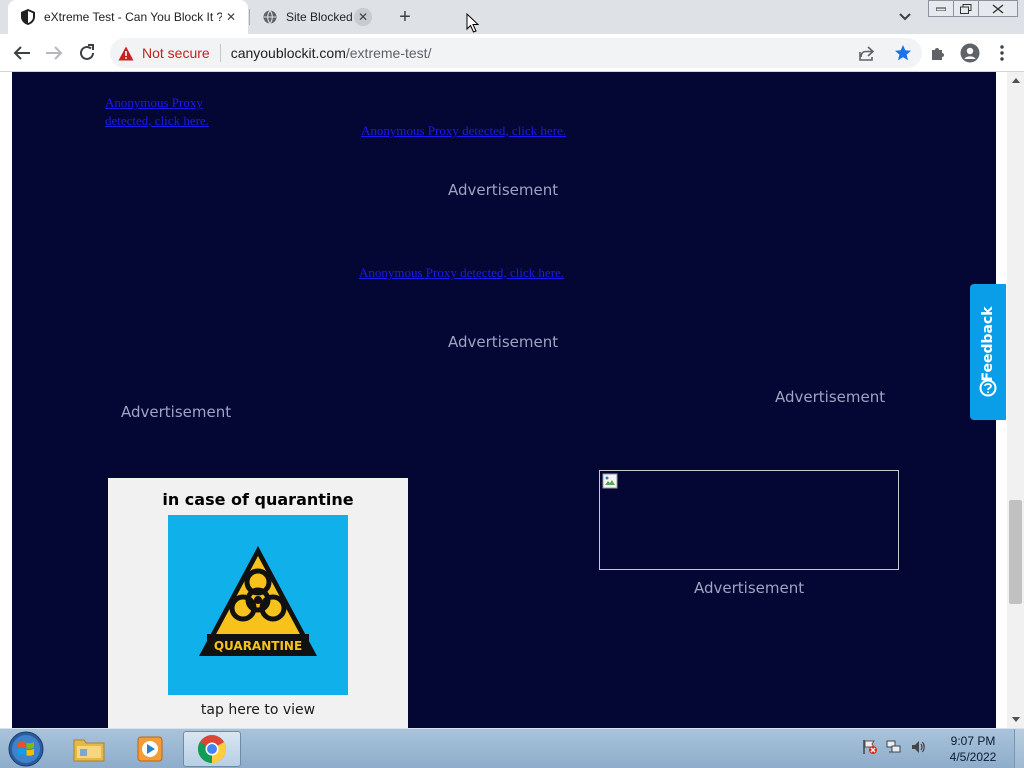  I want to click on media-player-icon, so click(150, 749).